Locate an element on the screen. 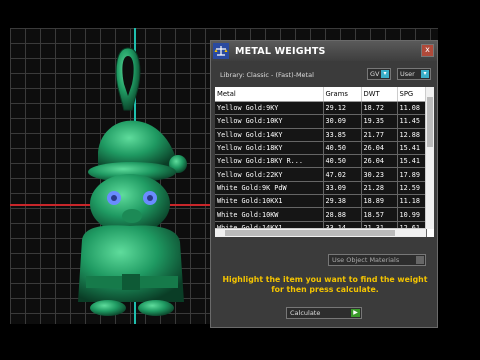 The width and height of the screenshot is (480, 360). table-cell: 18.89 is located at coordinates (379, 201).